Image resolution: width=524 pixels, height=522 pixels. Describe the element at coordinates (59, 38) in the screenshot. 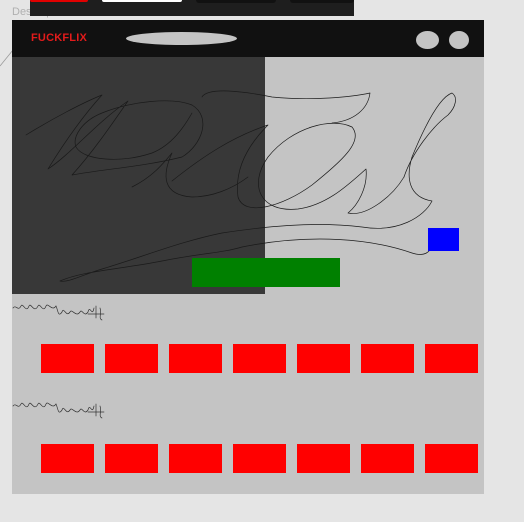

I see `app-logo: FUCKFLIX` at that location.